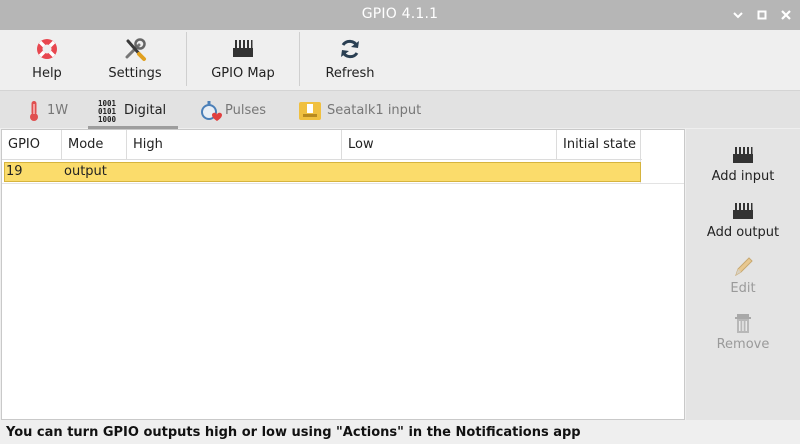  Describe the element at coordinates (743, 323) in the screenshot. I see `trash-icon` at that location.